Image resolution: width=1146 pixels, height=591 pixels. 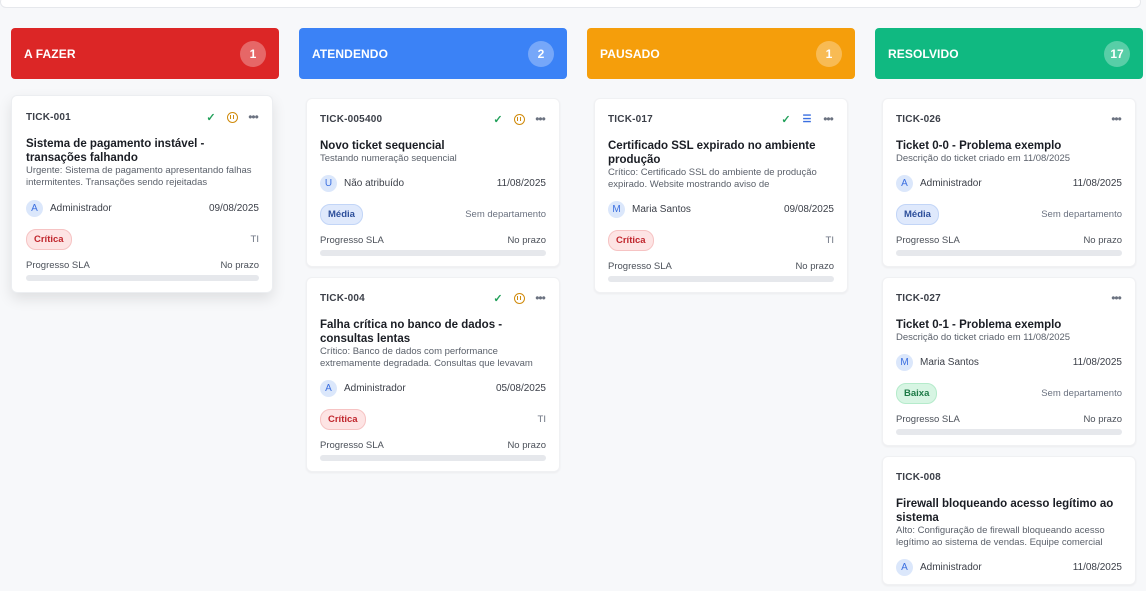 I want to click on ticket-date: 05/08/2025, so click(x=520, y=388).